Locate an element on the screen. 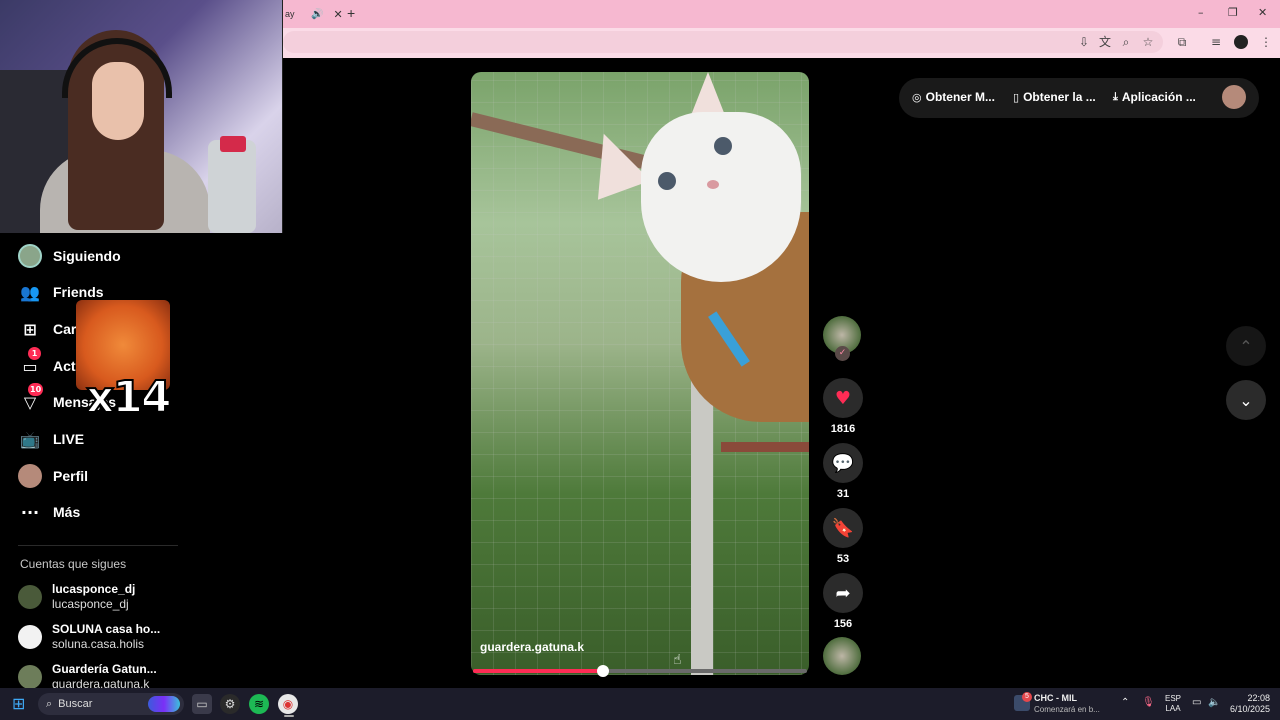 This screenshot has height=720, width=1280. windows-start-icon: ⊞ is located at coordinates (21, 704).